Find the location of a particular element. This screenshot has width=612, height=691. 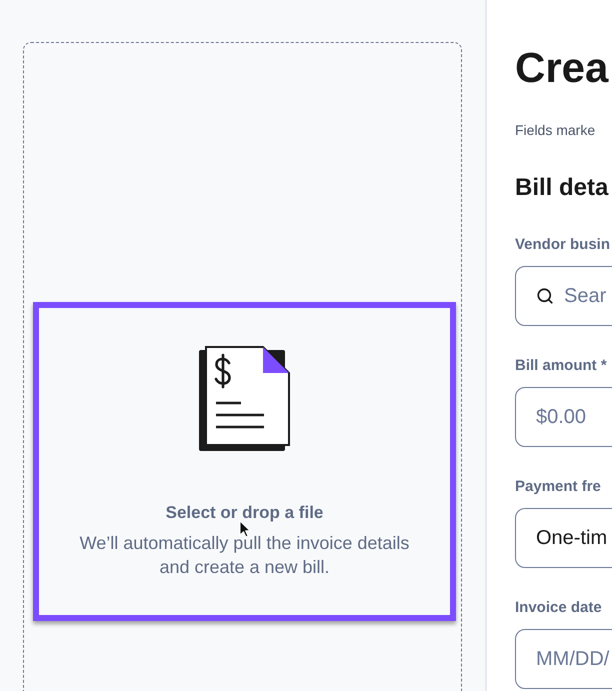

search-icon is located at coordinates (545, 296).